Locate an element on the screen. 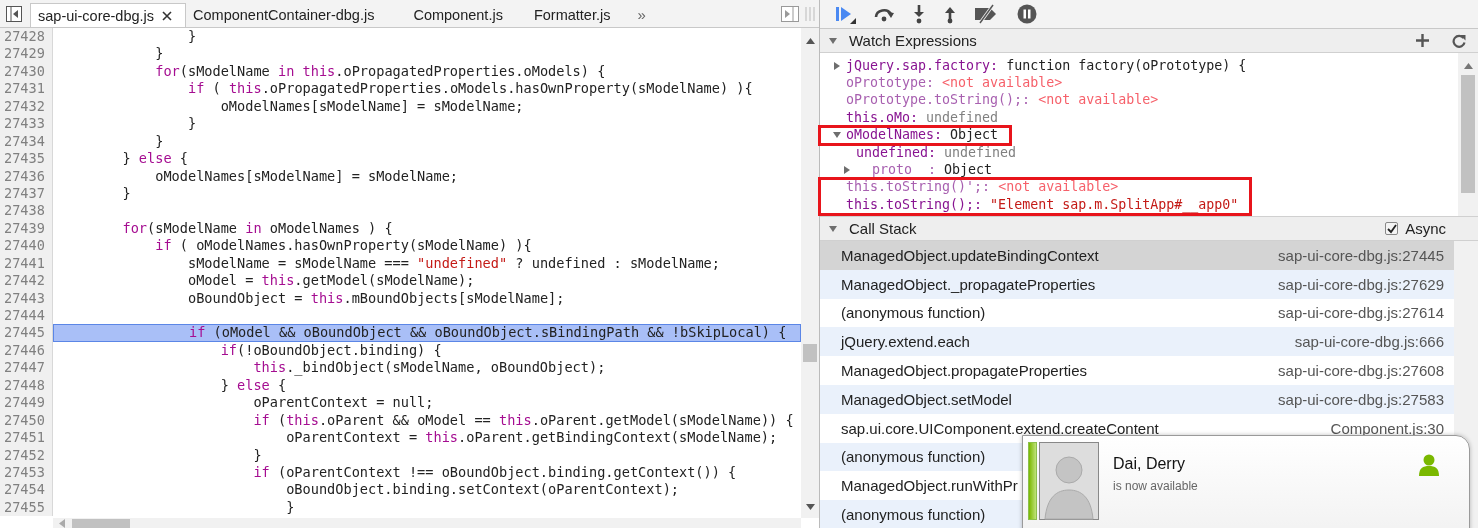 Image resolution: width=1478 pixels, height=528 pixels. source-location: Component.js:30 is located at coordinates (1387, 428).